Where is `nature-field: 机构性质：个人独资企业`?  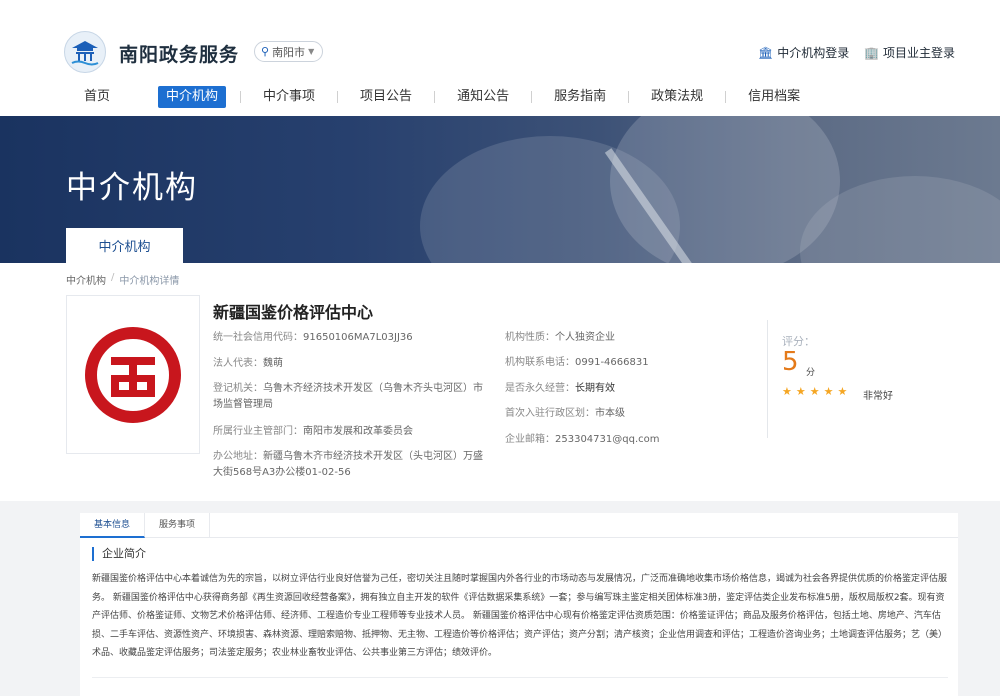
nature-field: 机构性质：个人独资企业 is located at coordinates (560, 338).